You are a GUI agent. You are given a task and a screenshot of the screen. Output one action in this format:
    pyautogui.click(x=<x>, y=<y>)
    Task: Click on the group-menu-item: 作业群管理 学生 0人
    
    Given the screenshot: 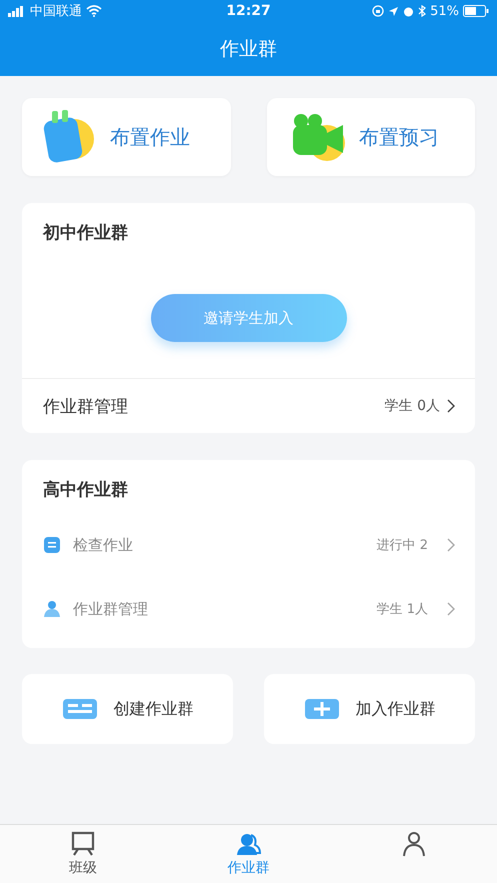 What is the action you would take?
    pyautogui.click(x=248, y=405)
    